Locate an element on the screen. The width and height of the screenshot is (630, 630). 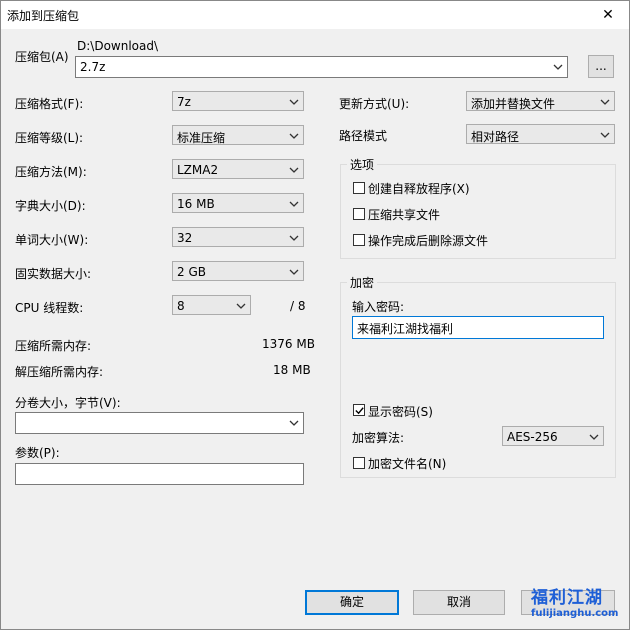
params-input is located at coordinates (159, 474).